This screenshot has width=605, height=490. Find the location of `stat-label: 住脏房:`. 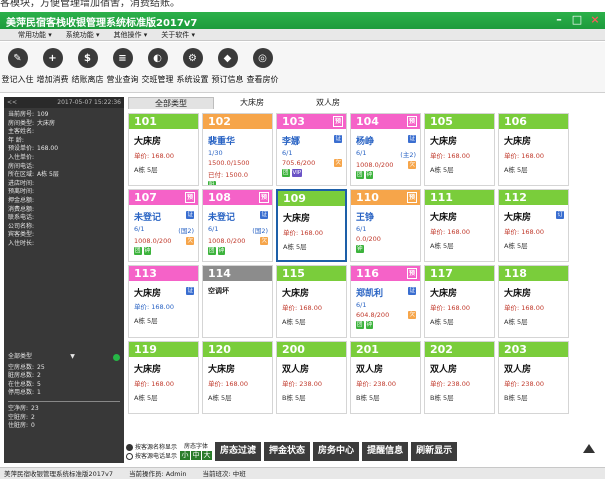

stat-label: 住脏房: is located at coordinates (18, 426).